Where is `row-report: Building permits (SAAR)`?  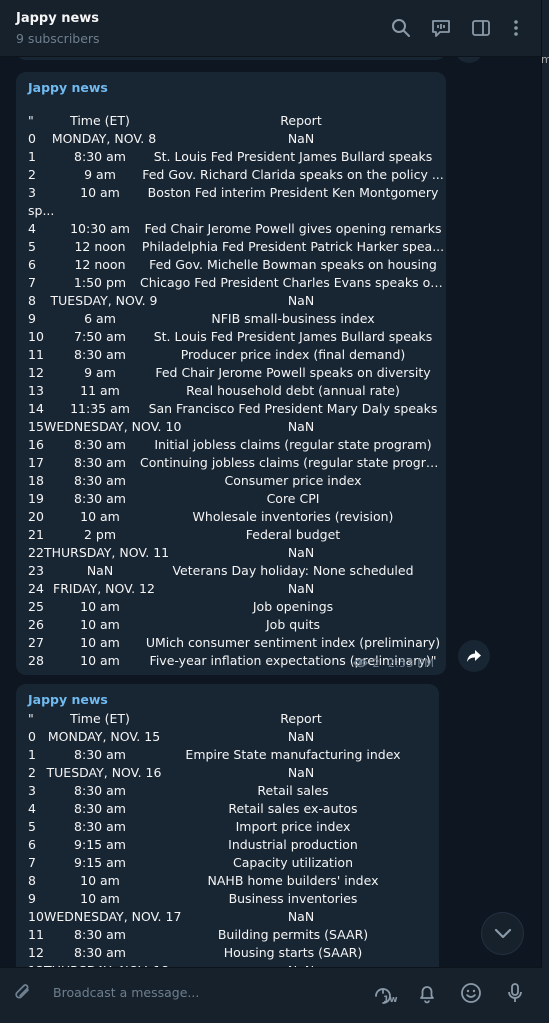
row-report: Building permits (SAAR) is located at coordinates (293, 934).